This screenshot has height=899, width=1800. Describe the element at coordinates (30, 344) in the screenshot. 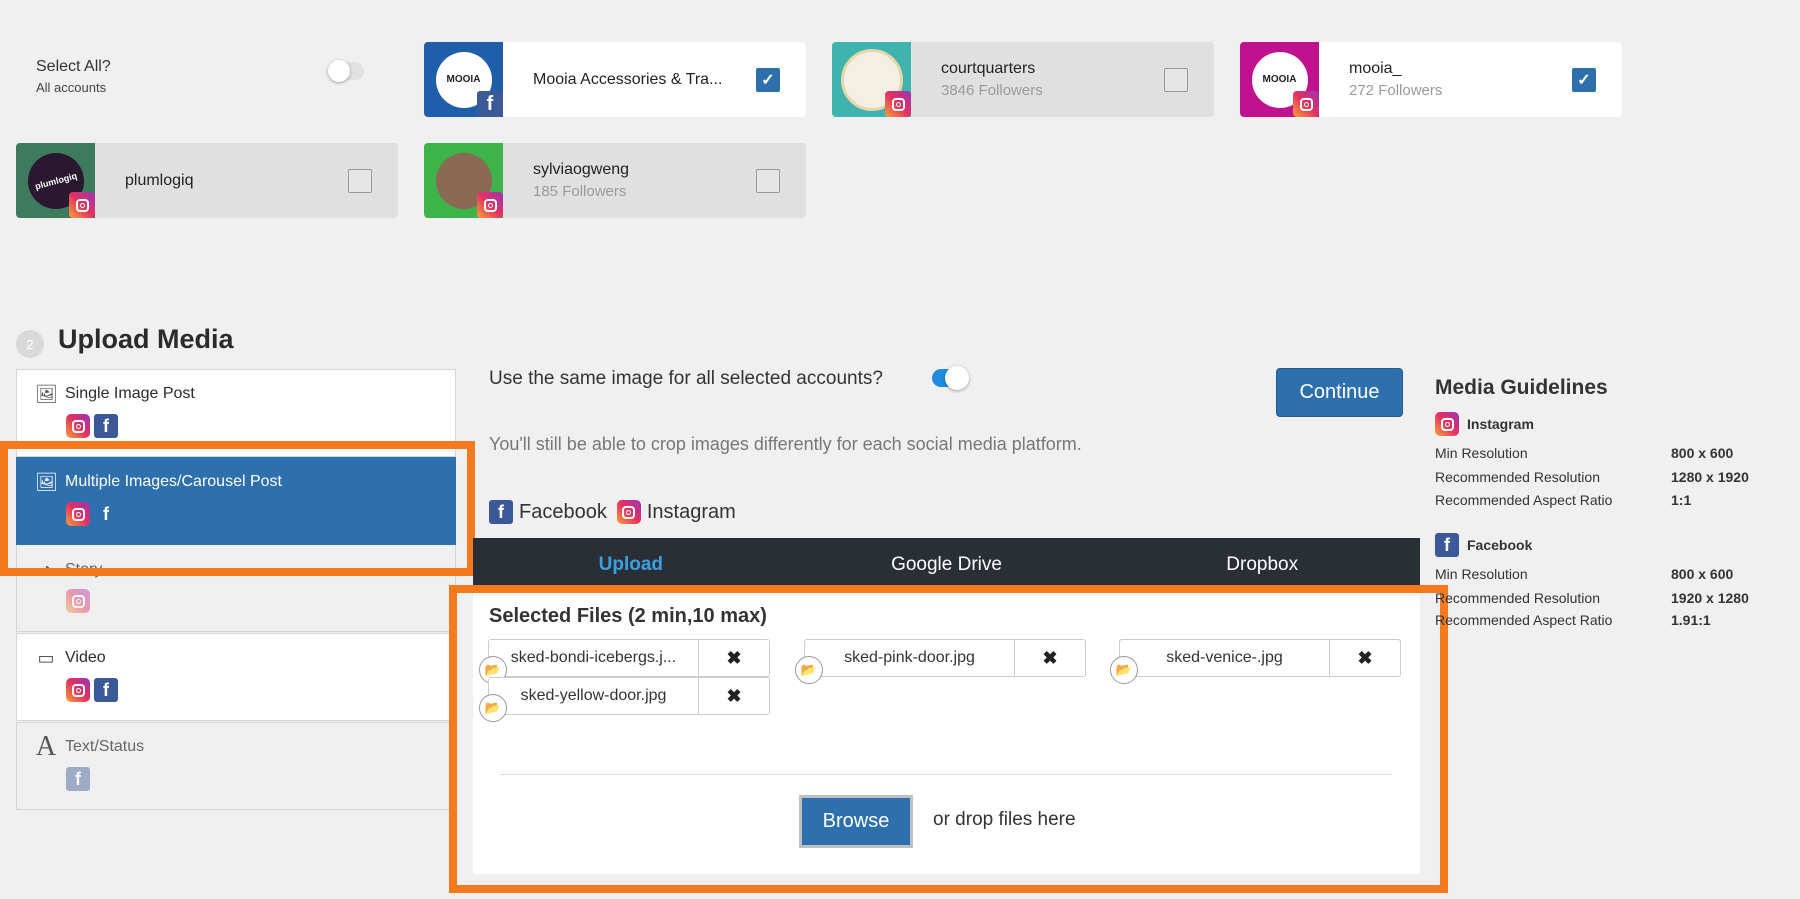

I see `step-number-badge: 2` at that location.